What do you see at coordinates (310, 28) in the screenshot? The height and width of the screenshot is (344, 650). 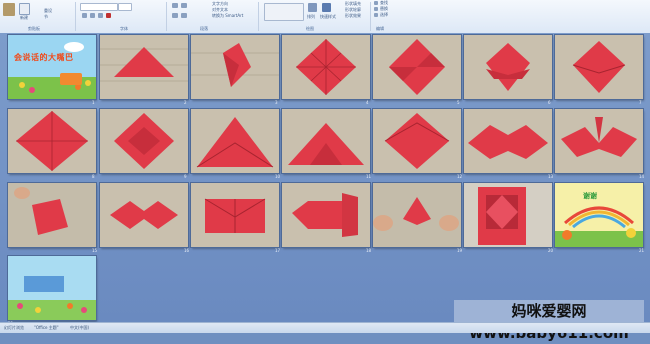 I see `group-label-drawing: 绘图` at bounding box center [310, 28].